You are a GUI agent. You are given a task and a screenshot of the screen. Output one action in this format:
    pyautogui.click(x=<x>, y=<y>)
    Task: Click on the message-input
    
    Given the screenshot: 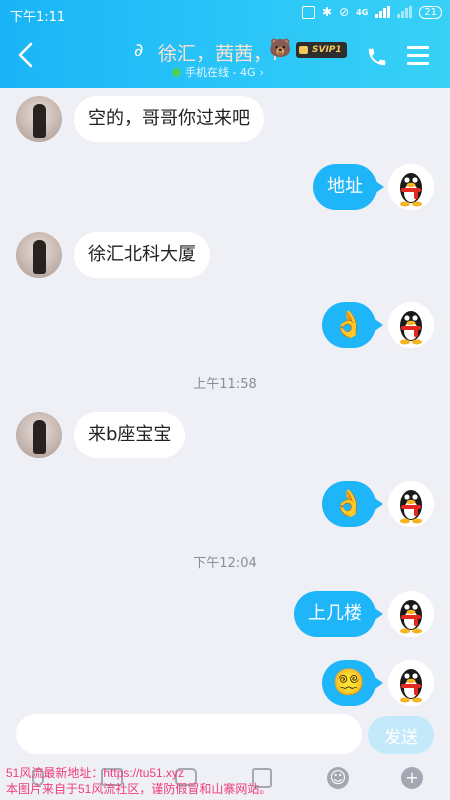 What is the action you would take?
    pyautogui.click(x=189, y=734)
    